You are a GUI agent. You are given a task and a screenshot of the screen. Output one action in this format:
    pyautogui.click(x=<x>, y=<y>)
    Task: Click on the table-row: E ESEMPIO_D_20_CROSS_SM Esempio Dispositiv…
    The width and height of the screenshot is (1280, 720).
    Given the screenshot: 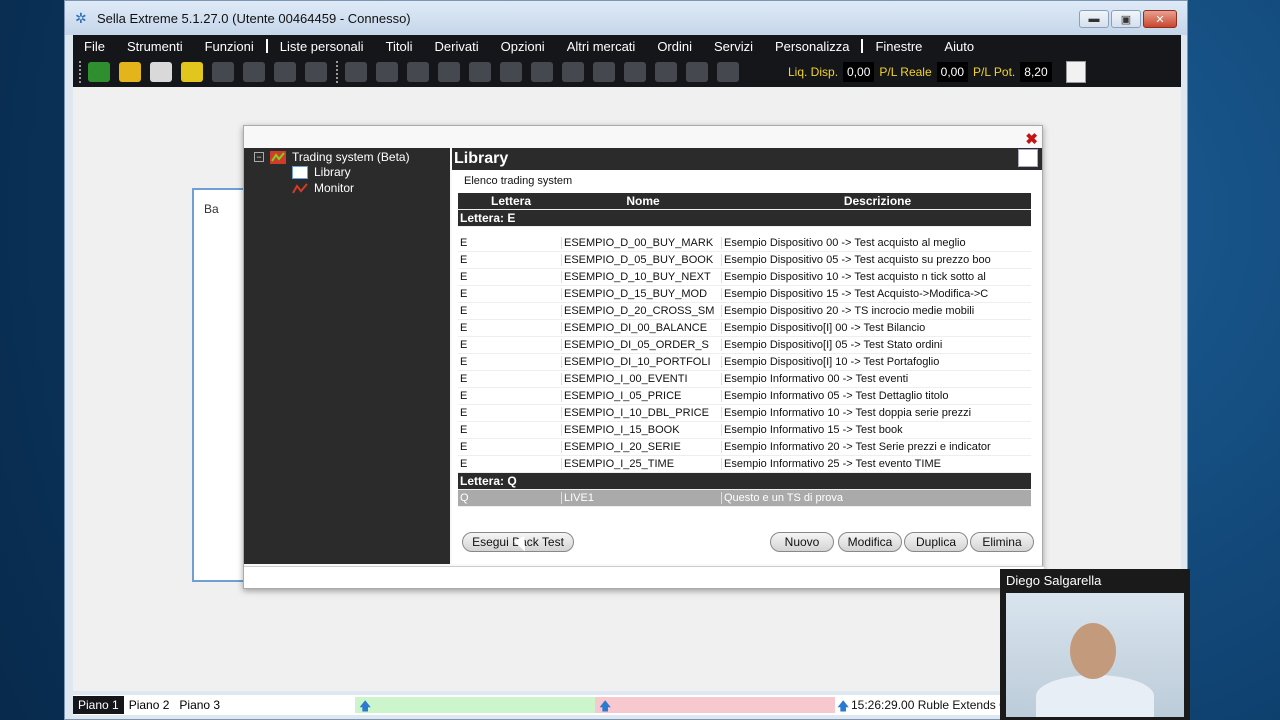 What is the action you would take?
    pyautogui.click(x=744, y=311)
    